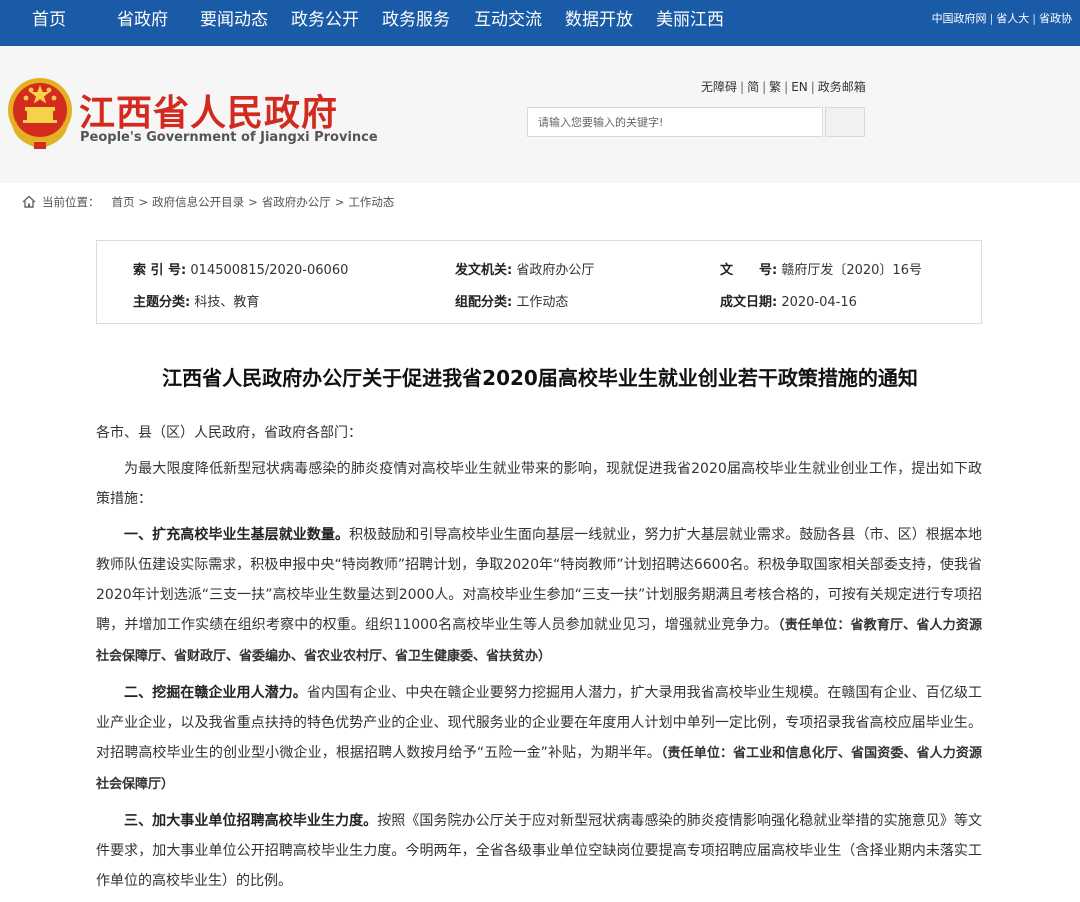 The image size is (1080, 902). What do you see at coordinates (269, 270) in the screenshot?
I see `meta-value: 014500815/2020-06060` at bounding box center [269, 270].